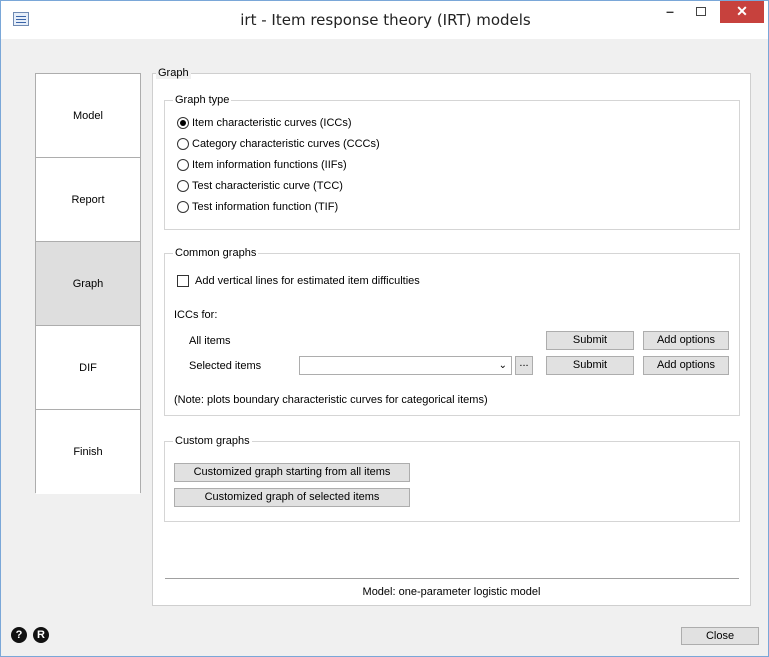 The image size is (769, 657). Describe the element at coordinates (686, 340) in the screenshot. I see `add-options-all-button: Add options` at that location.